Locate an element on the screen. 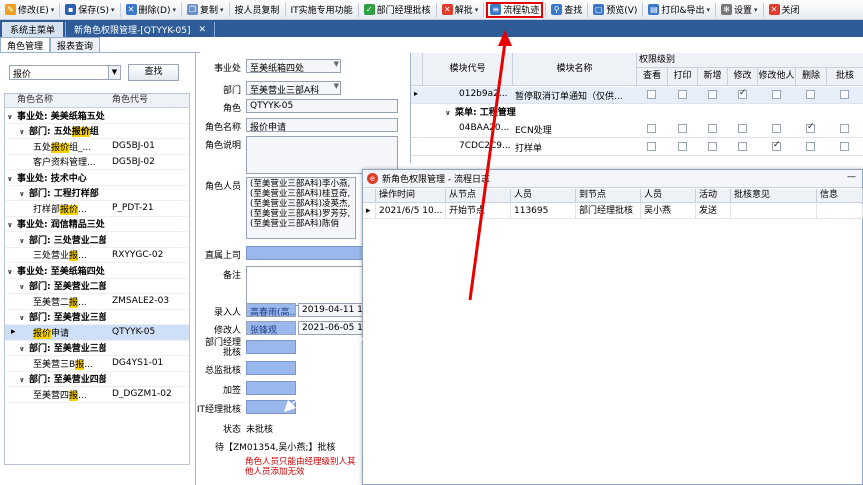  tab-role-management: 角色管理 is located at coordinates (25, 44).